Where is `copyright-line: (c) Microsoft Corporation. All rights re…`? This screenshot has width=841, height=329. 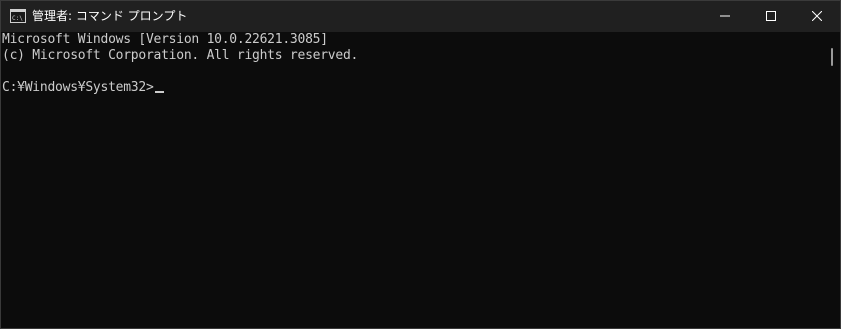 copyright-line: (c) Microsoft Corporation. All rights re… is located at coordinates (180, 55).